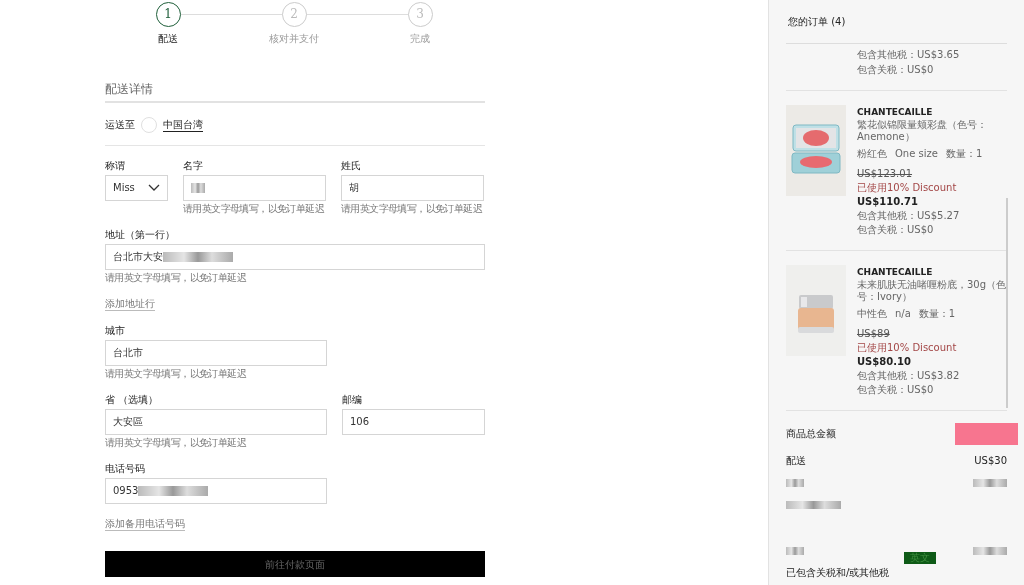  Describe the element at coordinates (909, 55) in the screenshot. I see `tax-line: 包含其他税：US$3.65` at that location.